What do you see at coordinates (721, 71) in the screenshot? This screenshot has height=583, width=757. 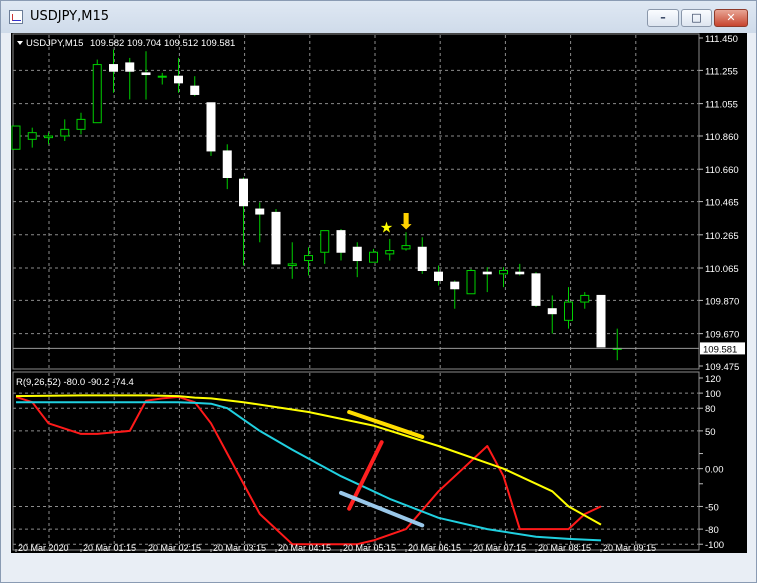 I see `price-axis-label: 111.255` at bounding box center [721, 71].